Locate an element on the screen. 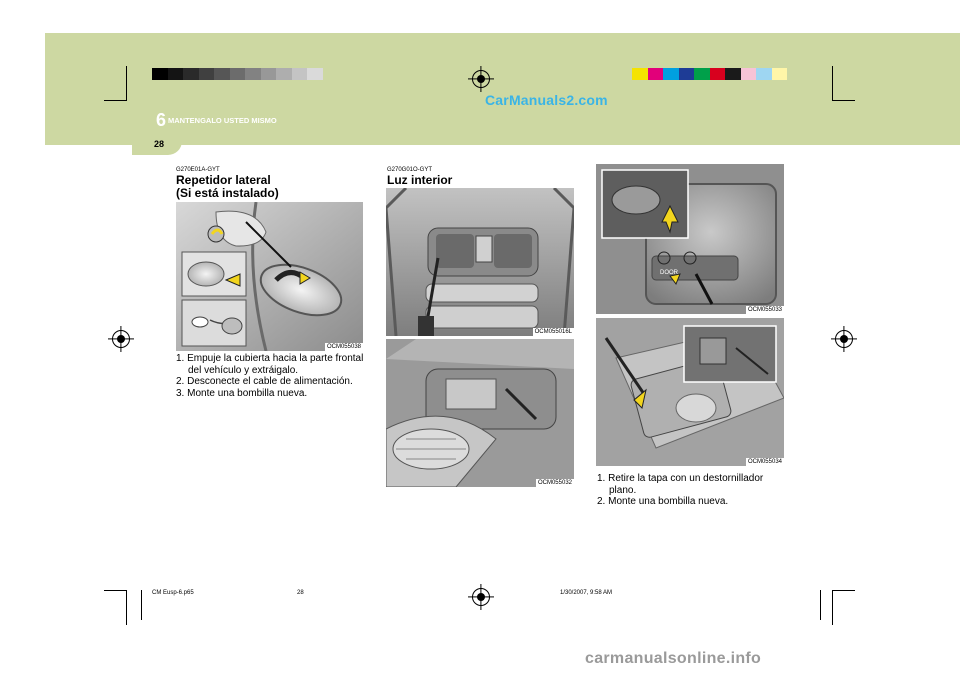 Image resolution: width=960 pixels, height=678 pixels. console-removal-photo: OCM055032 is located at coordinates (480, 413).